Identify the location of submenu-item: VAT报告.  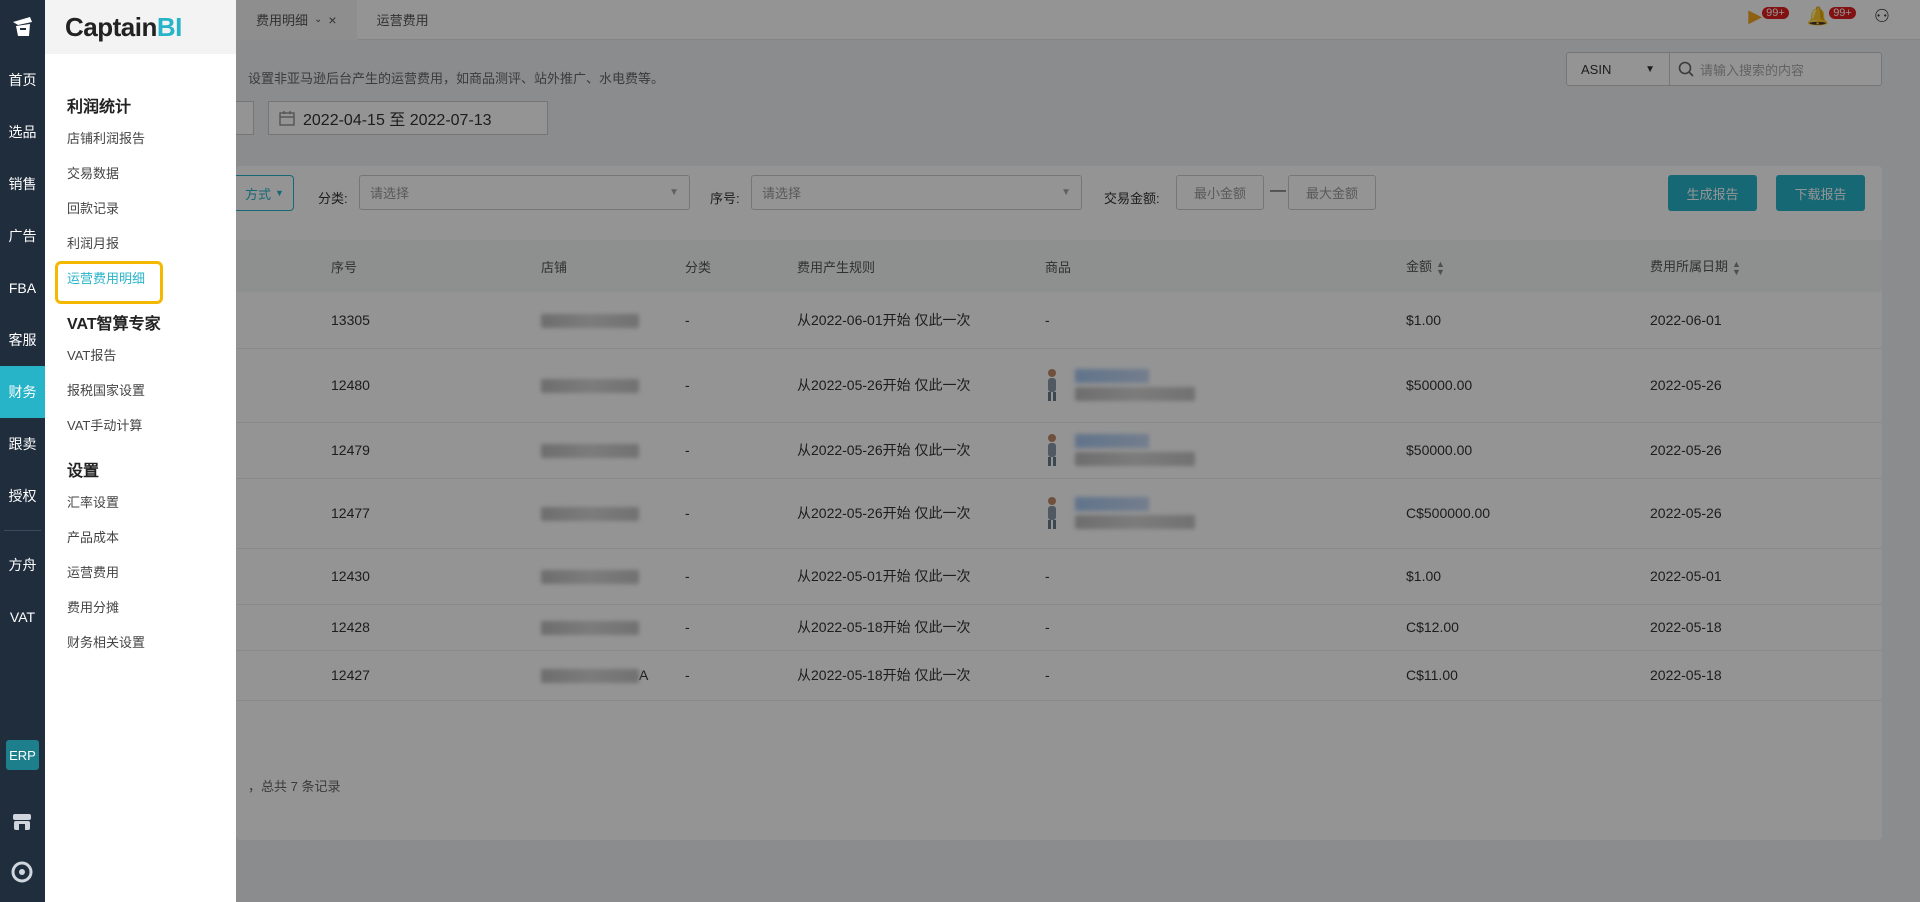
(151, 354).